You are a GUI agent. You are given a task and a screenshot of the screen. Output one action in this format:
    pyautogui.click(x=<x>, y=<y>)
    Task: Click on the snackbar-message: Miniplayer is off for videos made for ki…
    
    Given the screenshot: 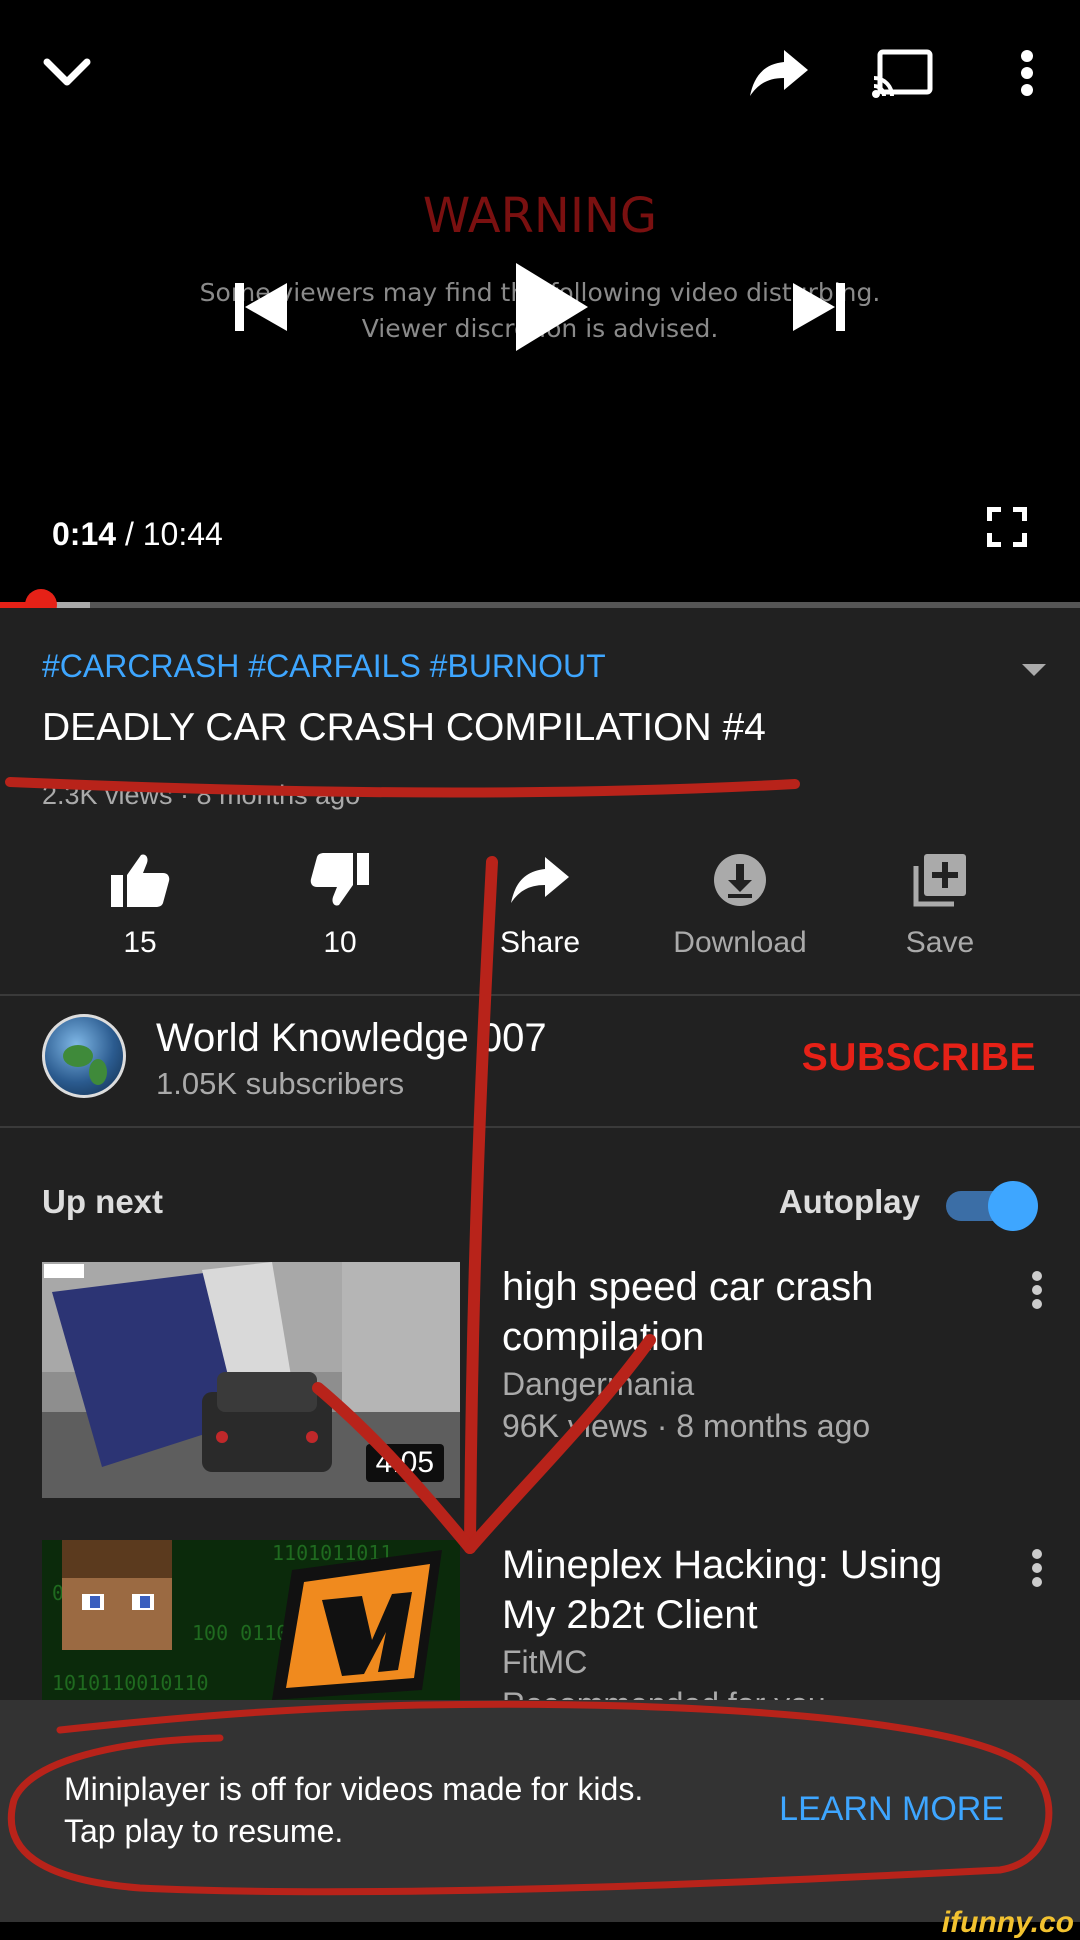 What is the action you would take?
    pyautogui.click(x=404, y=1810)
    